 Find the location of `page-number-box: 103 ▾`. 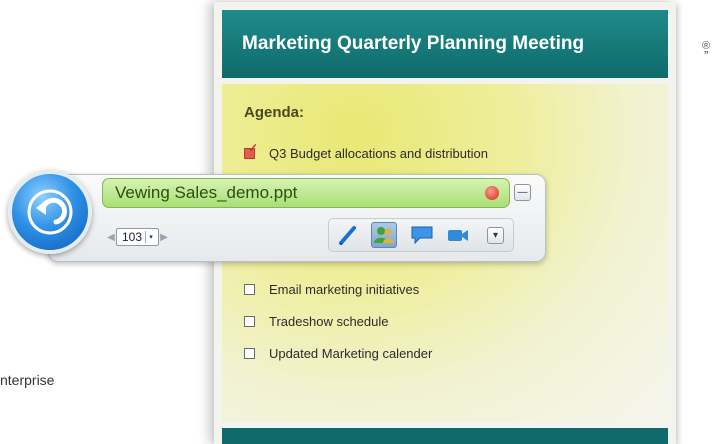

page-number-box: 103 ▾ is located at coordinates (138, 237).